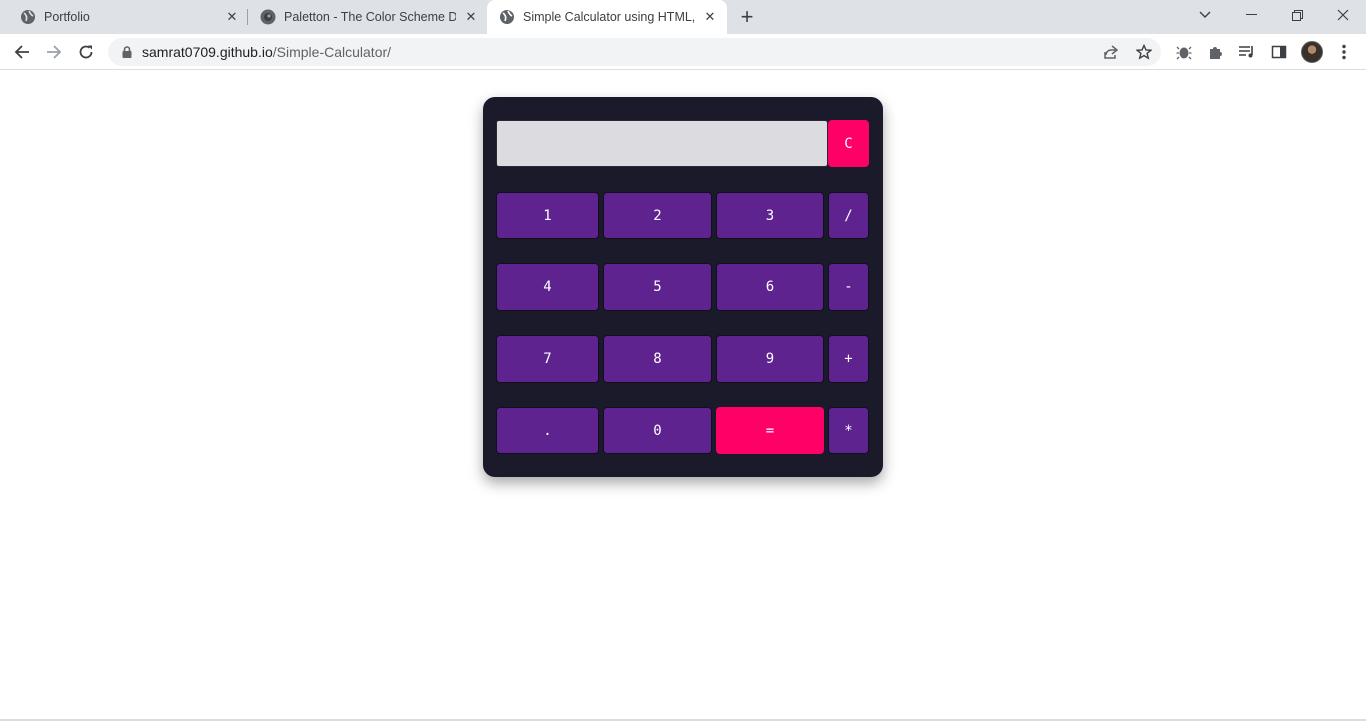  What do you see at coordinates (207, 52) in the screenshot?
I see `url-host: samrat0709.github.io` at bounding box center [207, 52].